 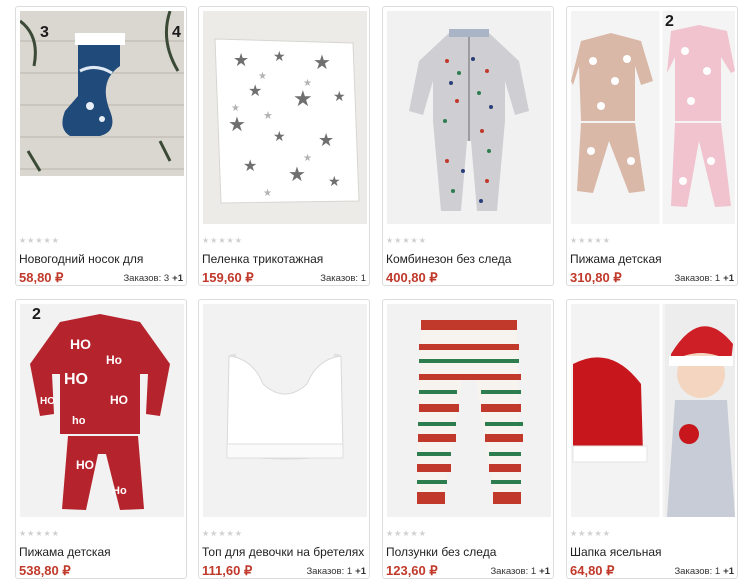 I want to click on product-card: ★★★★★ Комбинезон без следа 400,80 ₽, so click(x=468, y=146).